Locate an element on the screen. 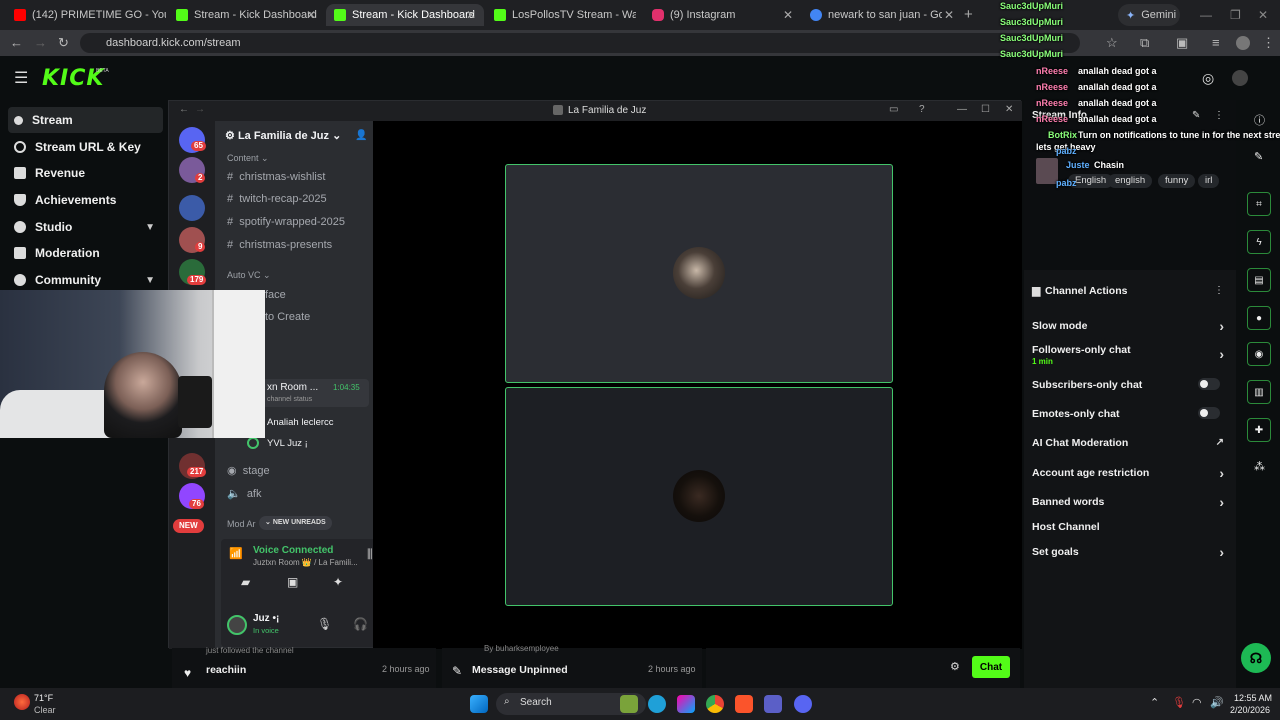 The width and height of the screenshot is (1280, 720). restore-icon: ❐ is located at coordinates (1235, 15).